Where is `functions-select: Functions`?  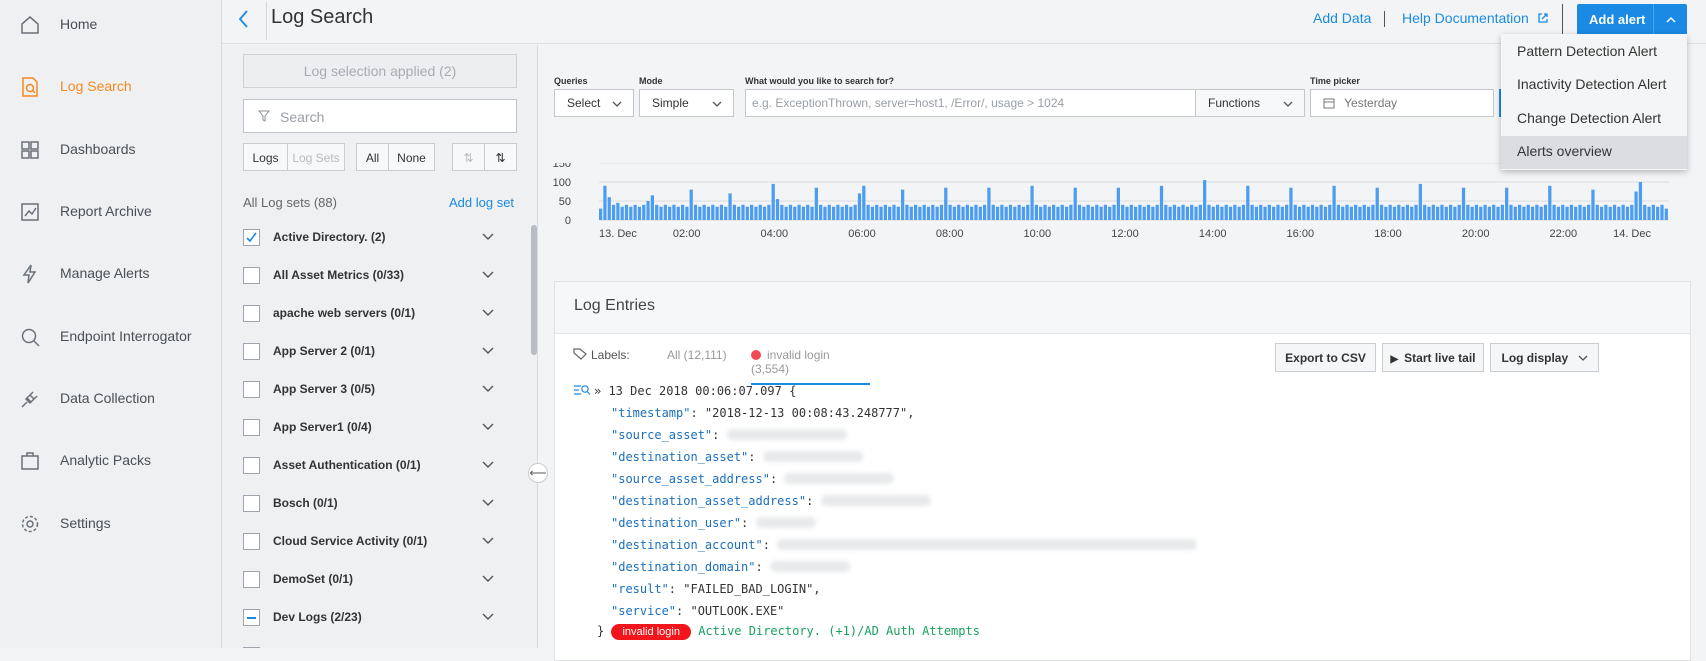
functions-select: Functions is located at coordinates (1250, 103).